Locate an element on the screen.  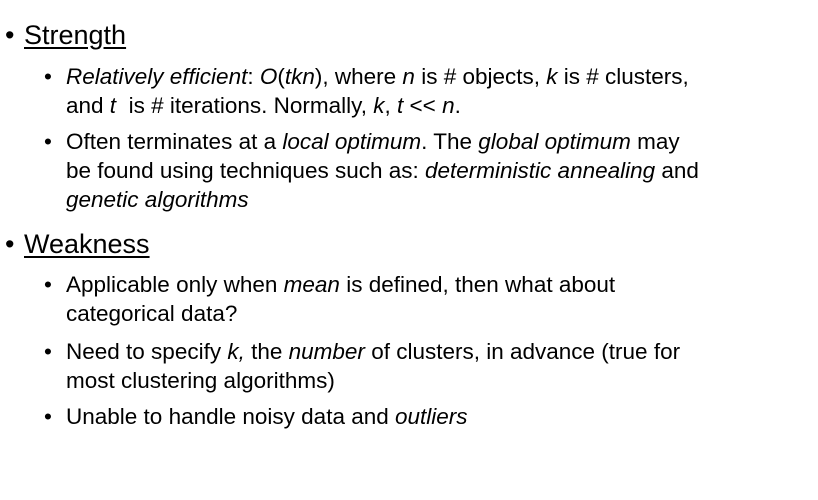
text-run: outliers is located at coordinates (431, 416).